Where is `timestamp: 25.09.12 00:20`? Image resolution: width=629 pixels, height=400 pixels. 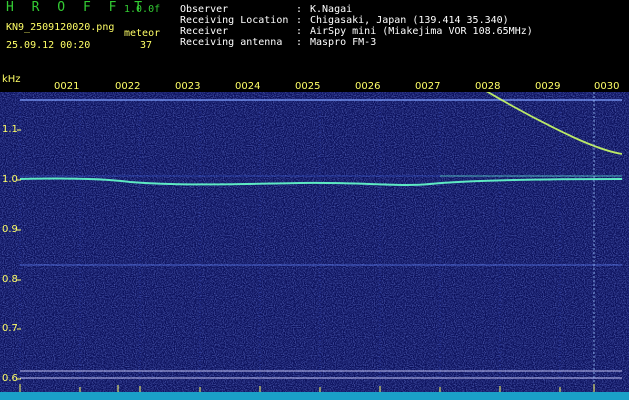
timestamp: 25.09.12 00:20 is located at coordinates (48, 45).